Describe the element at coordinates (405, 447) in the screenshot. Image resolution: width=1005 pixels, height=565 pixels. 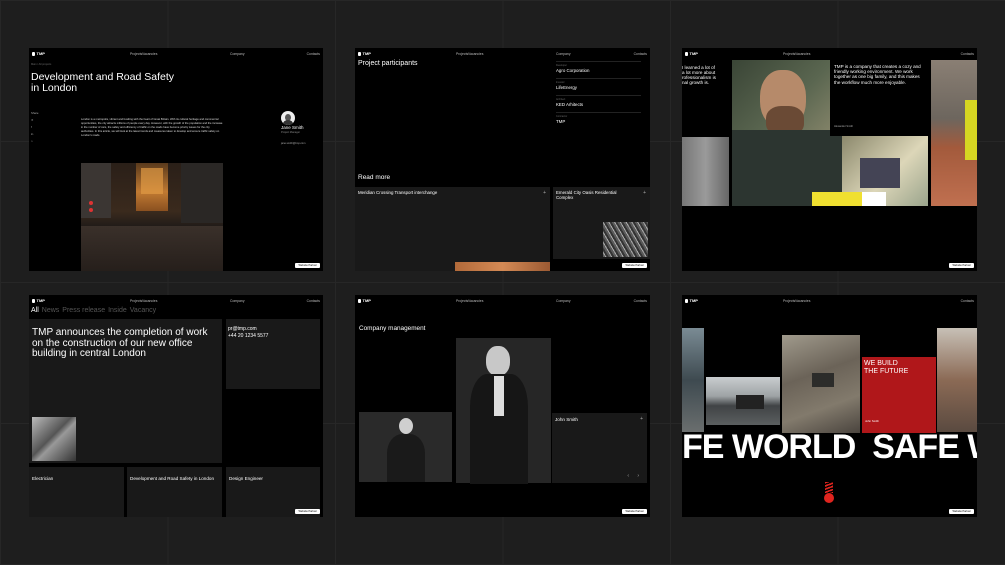
I see `manager-photo` at that location.